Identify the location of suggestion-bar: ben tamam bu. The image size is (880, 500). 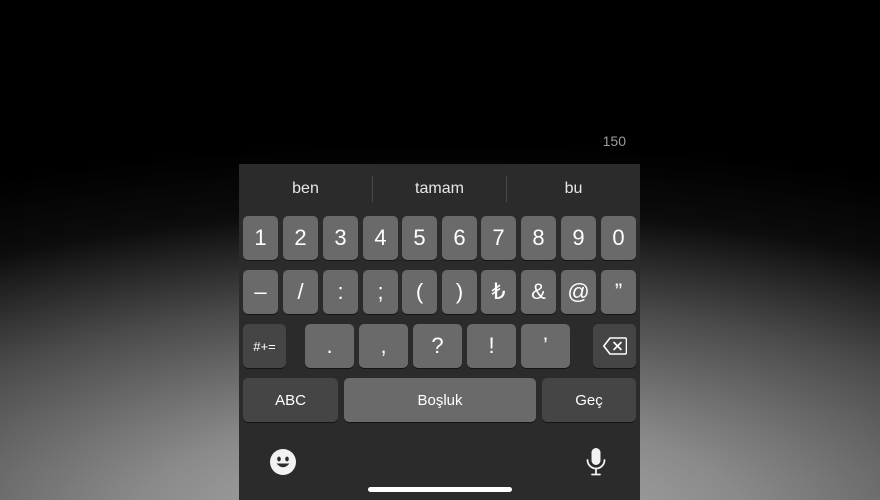
(439, 188).